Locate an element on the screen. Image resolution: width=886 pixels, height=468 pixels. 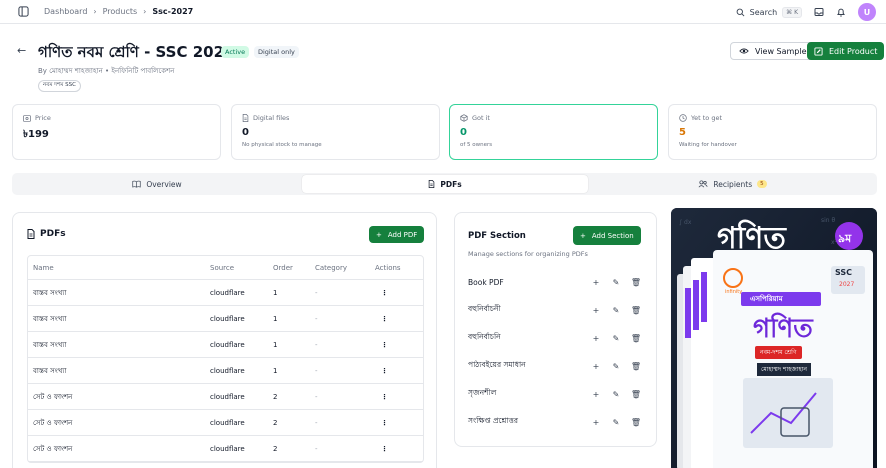
stat-sub: No physical stock to manage is located at coordinates (282, 145).